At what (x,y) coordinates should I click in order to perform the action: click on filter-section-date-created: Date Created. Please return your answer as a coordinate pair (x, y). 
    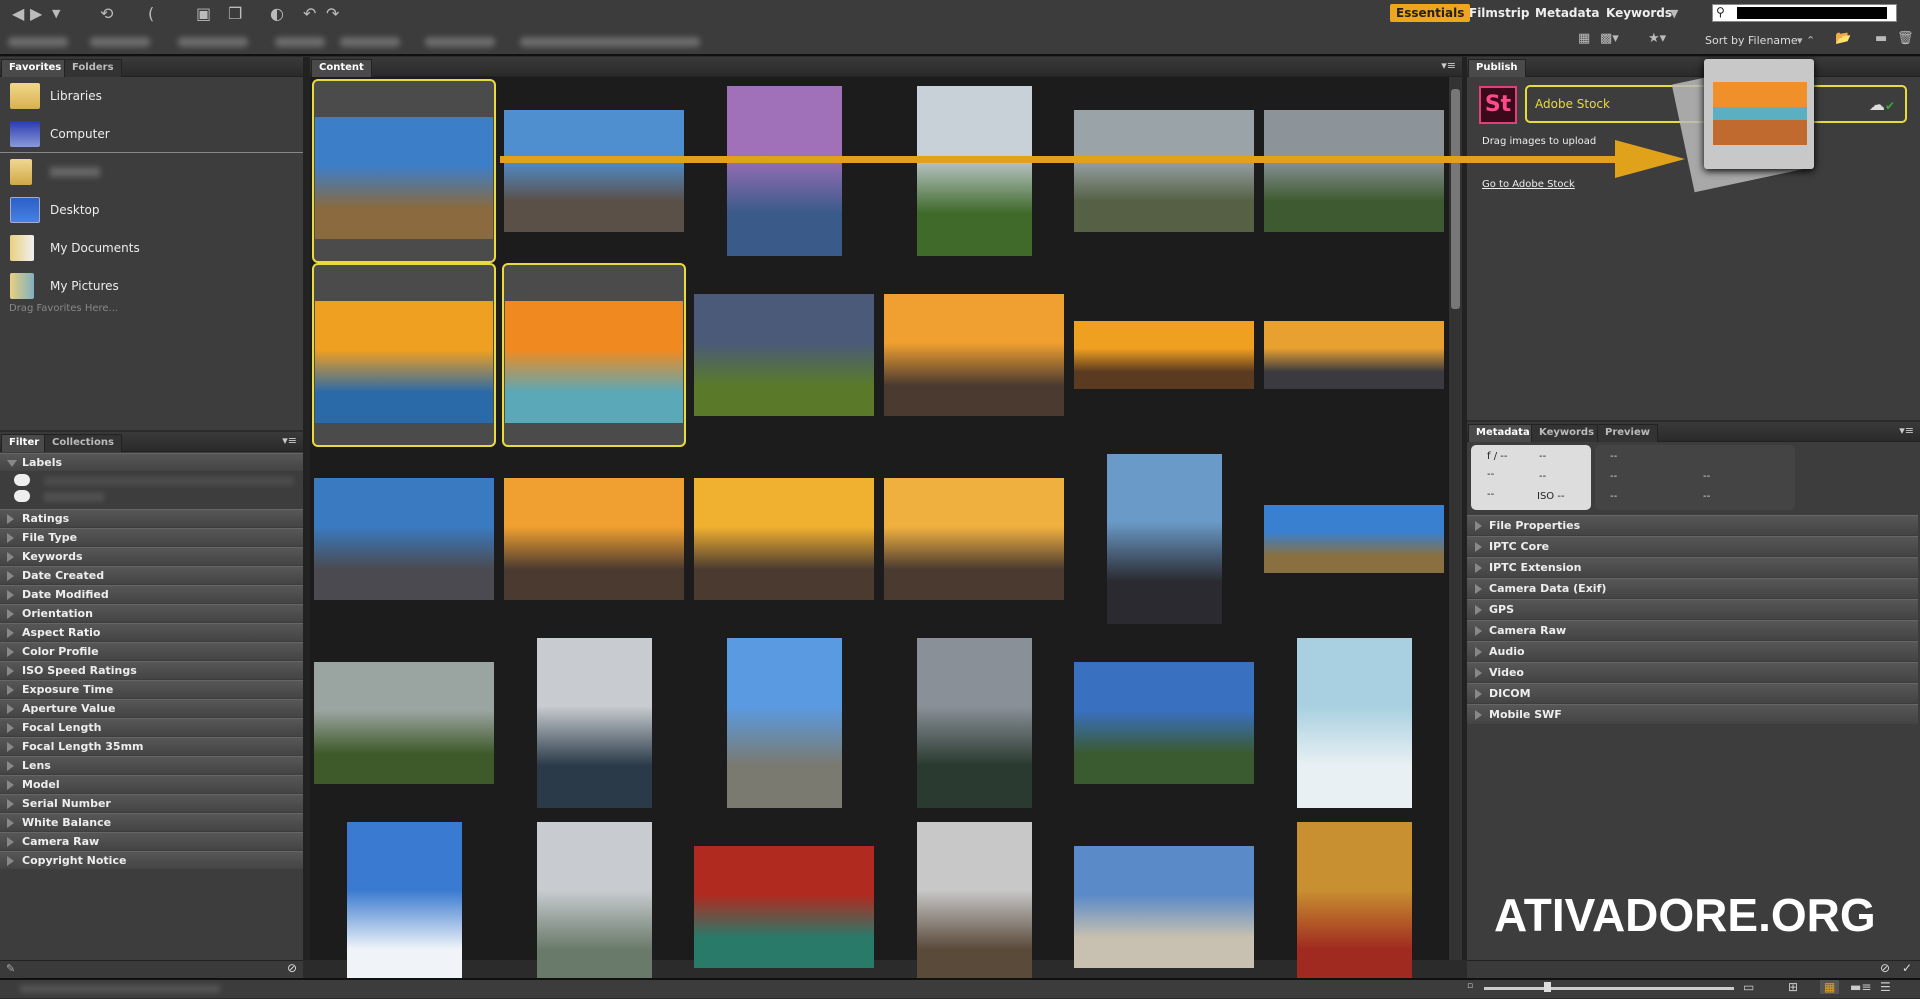
    Looking at the image, I should click on (151, 575).